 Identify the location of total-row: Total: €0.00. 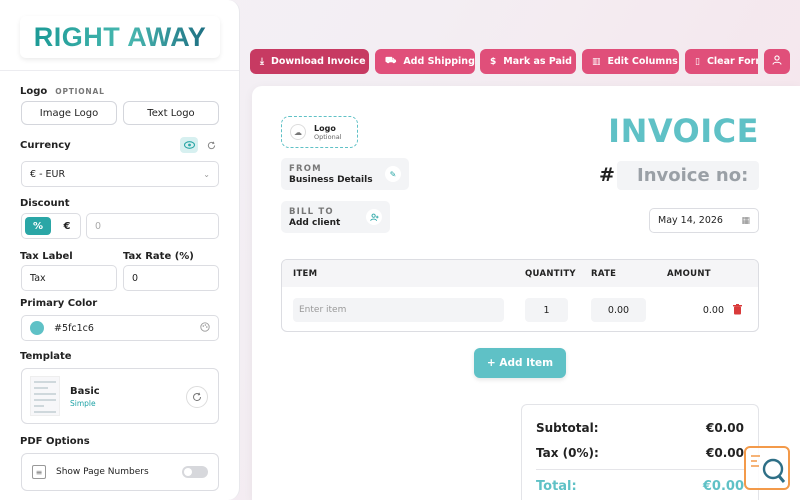
(640, 486).